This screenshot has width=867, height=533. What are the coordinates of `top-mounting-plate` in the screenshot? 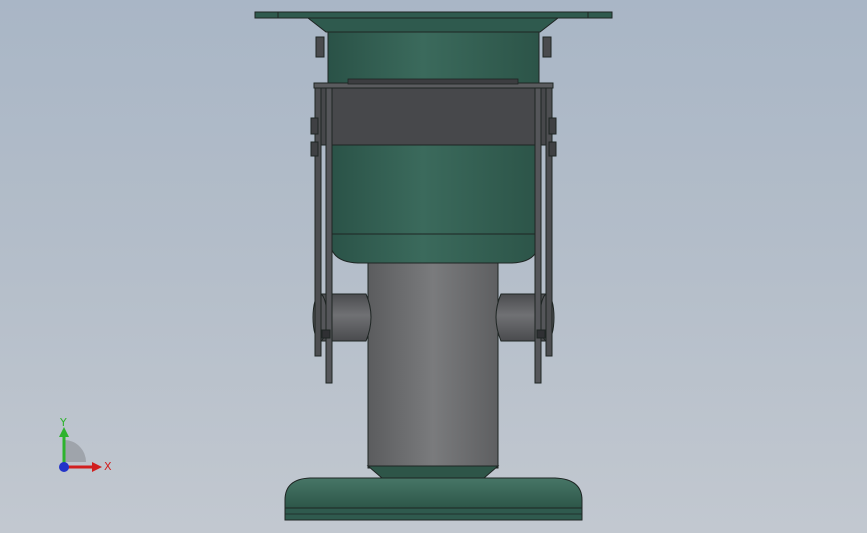 It's located at (433, 22).